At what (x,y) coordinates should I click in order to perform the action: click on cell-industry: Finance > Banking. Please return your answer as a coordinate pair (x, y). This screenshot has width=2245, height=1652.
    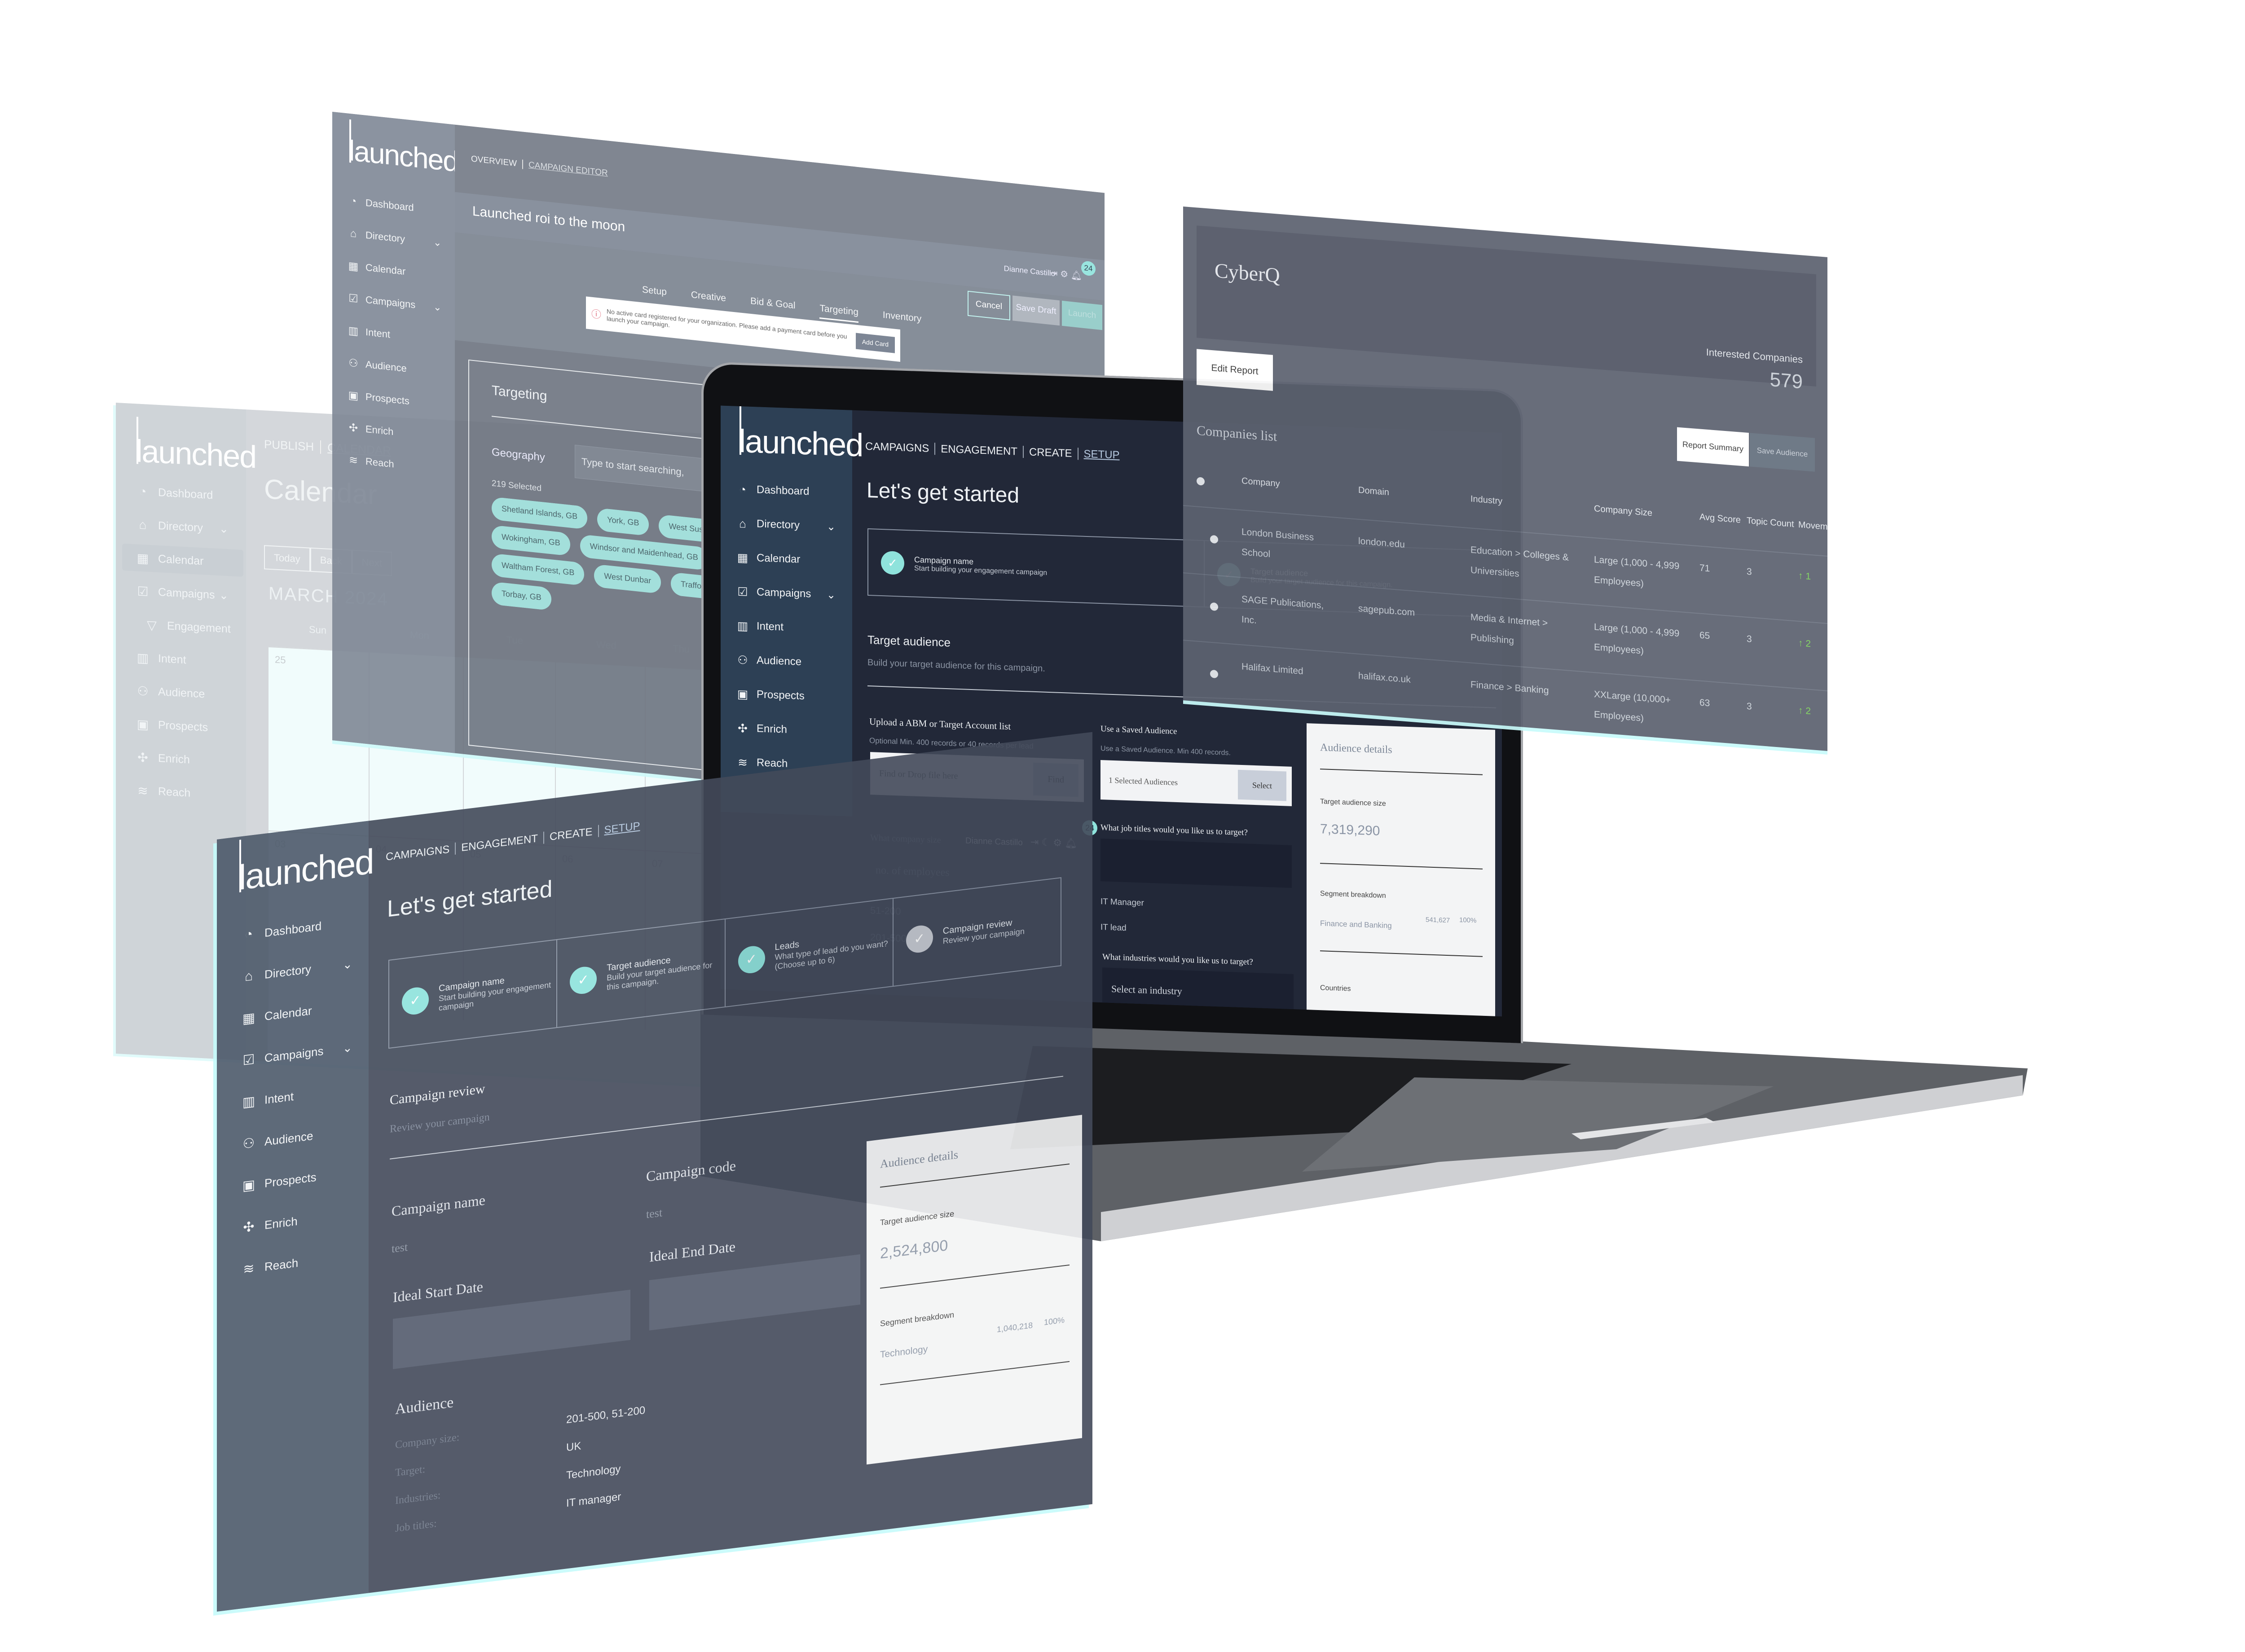
    Looking at the image, I should click on (1509, 688).